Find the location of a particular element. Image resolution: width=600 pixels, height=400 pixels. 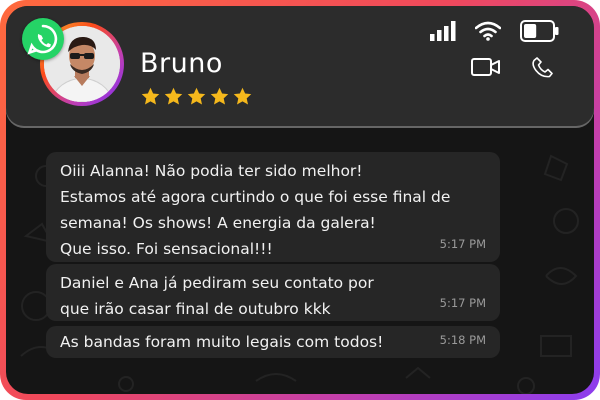

rating-stars is located at coordinates (197, 98).